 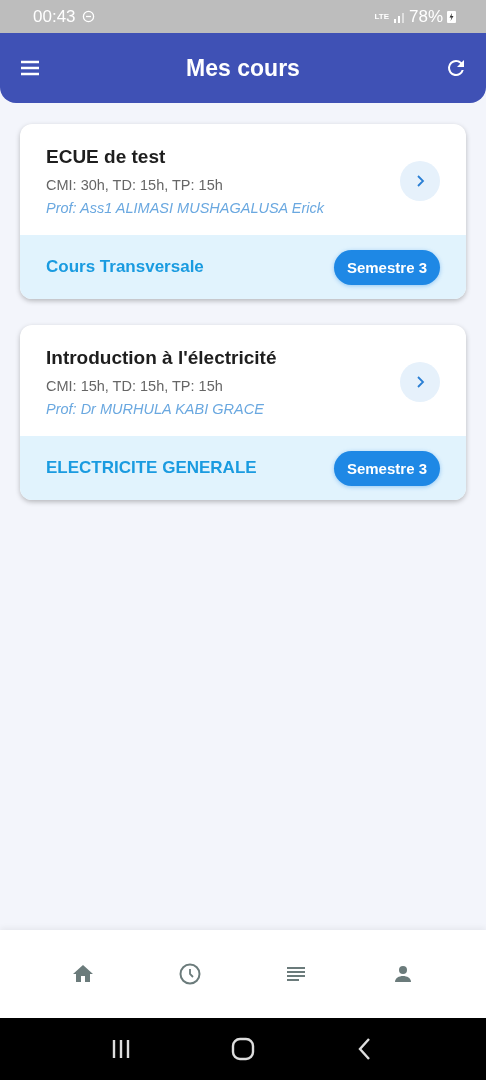 I want to click on course-card: ECUE de test CMI: 30h, TD: 15h, TP: 15h Prof: Ass1 ALIMASI MUSHAGALUSA Erick Cours Transversale Semestre 3, so click(x=243, y=211).